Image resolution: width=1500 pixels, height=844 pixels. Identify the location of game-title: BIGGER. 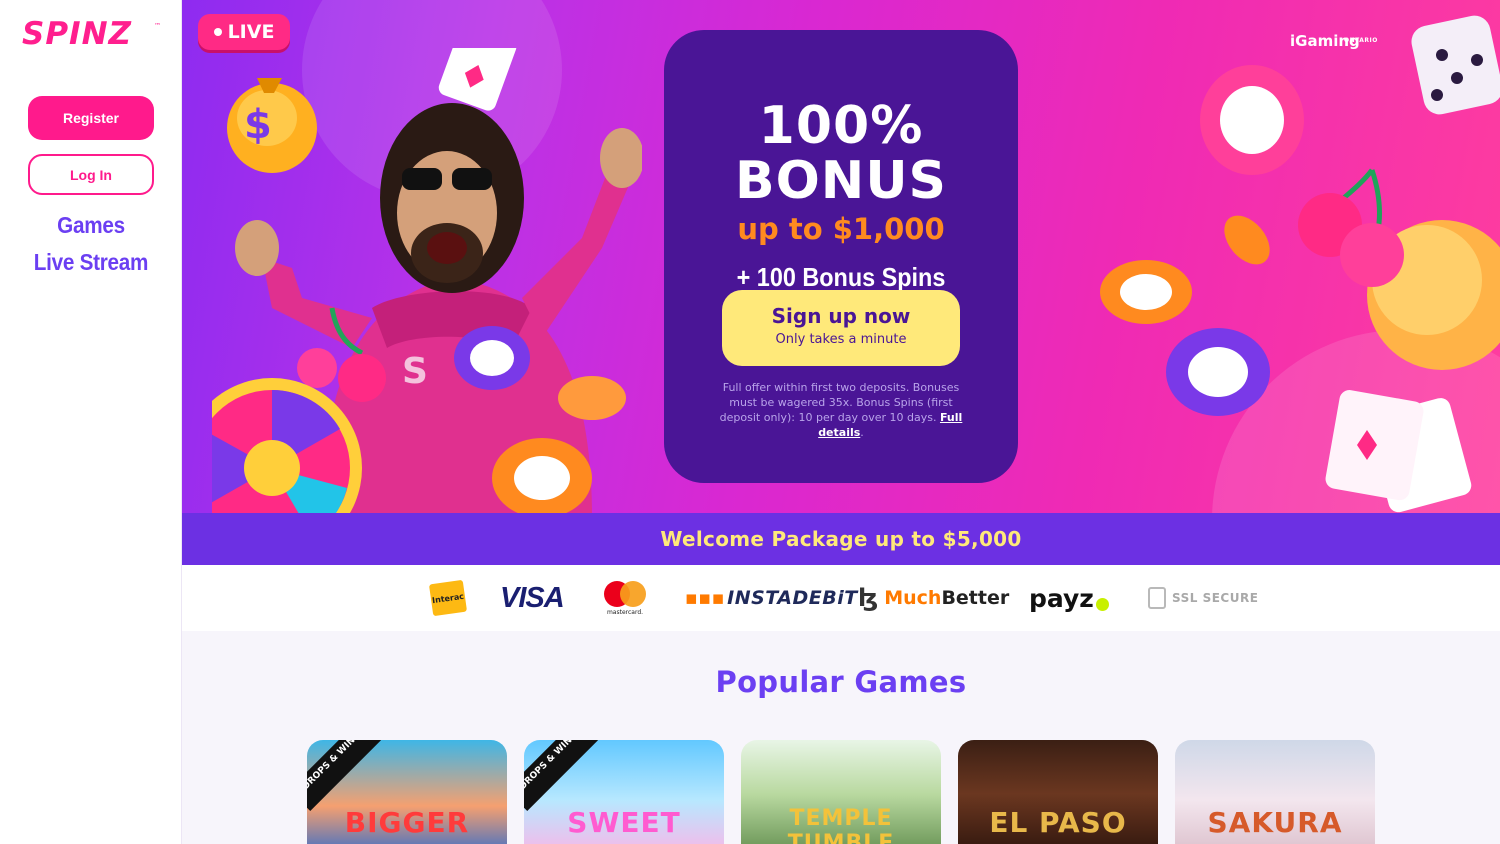
(407, 822).